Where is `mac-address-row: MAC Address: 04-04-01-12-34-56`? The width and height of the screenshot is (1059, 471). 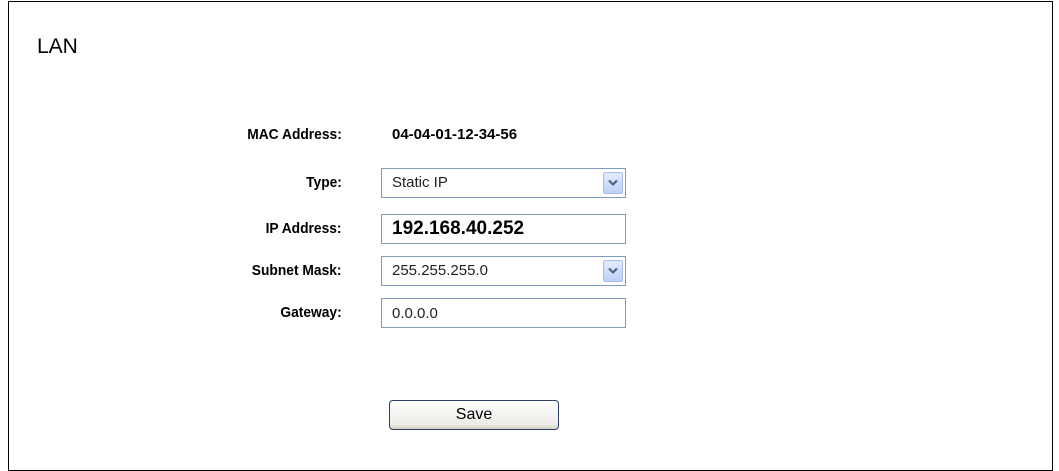 mac-address-row: MAC Address: 04-04-01-12-34-56 is located at coordinates (530, 135).